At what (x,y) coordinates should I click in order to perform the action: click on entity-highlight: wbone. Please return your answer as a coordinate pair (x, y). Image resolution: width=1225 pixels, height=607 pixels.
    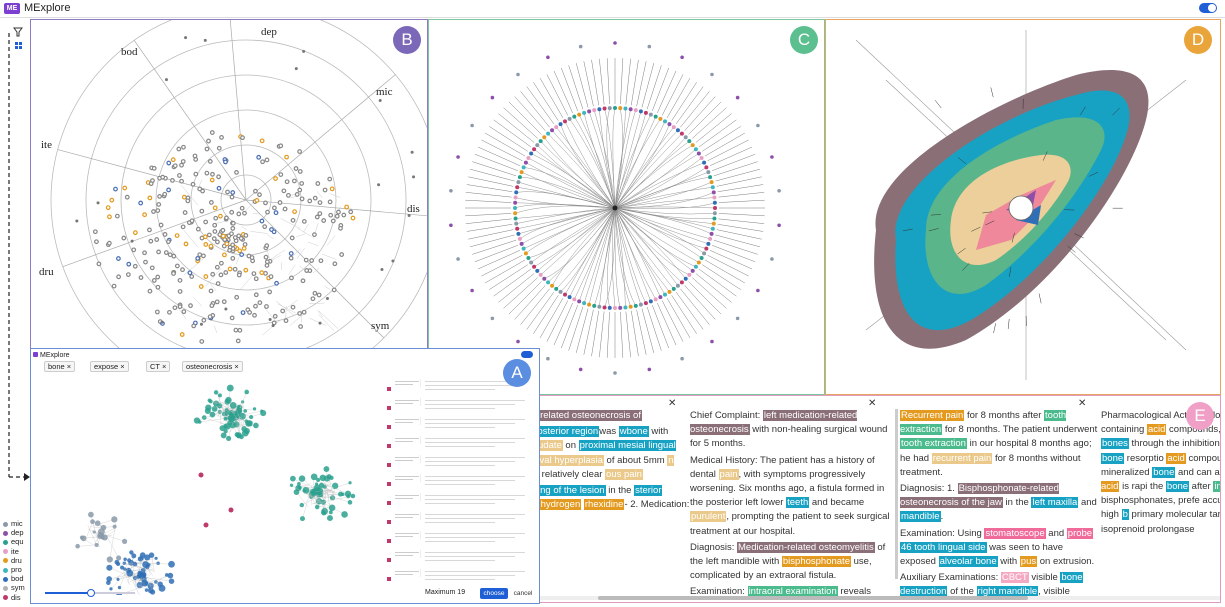
    Looking at the image, I should click on (633, 432).